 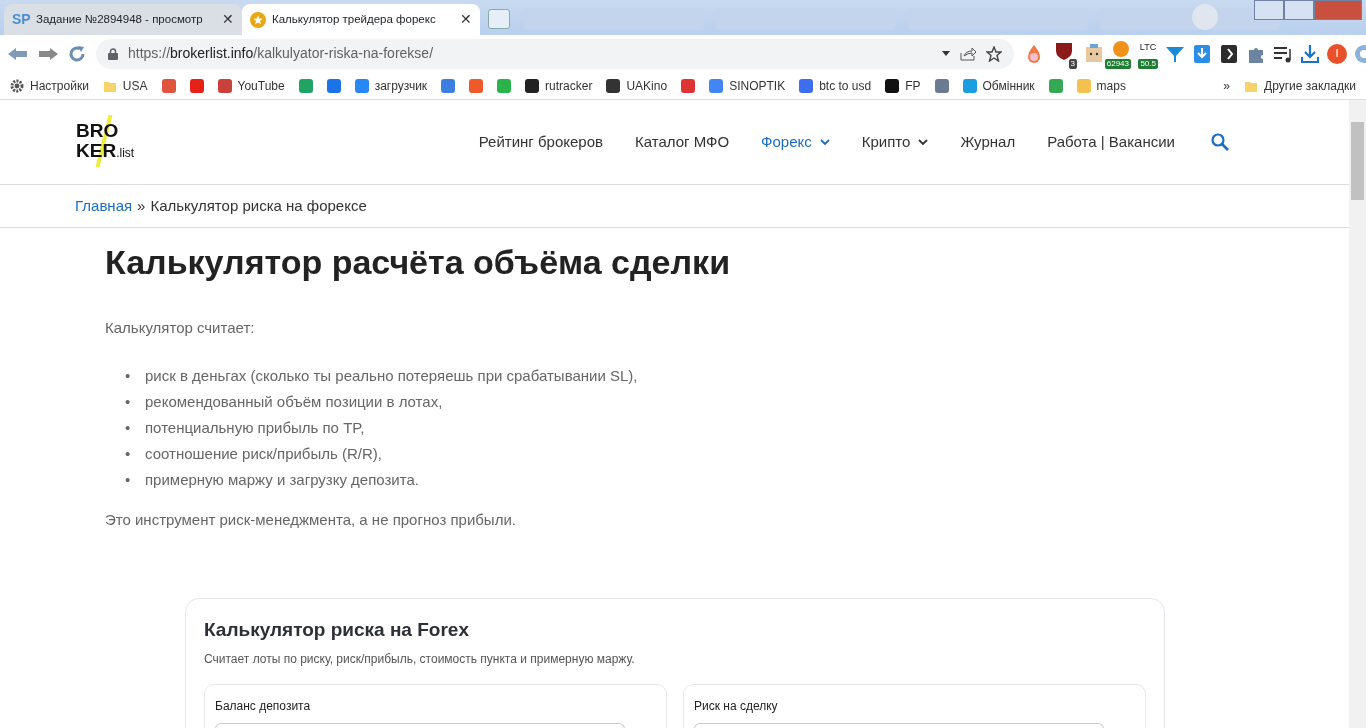 I want to click on other-bookmarks: Другие закладки, so click(x=1300, y=85).